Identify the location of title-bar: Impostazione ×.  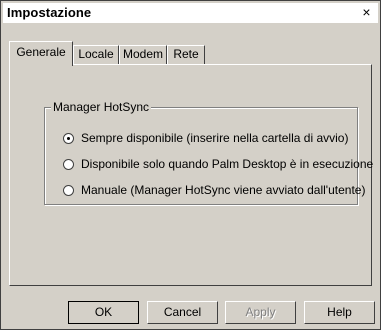
(190, 13).